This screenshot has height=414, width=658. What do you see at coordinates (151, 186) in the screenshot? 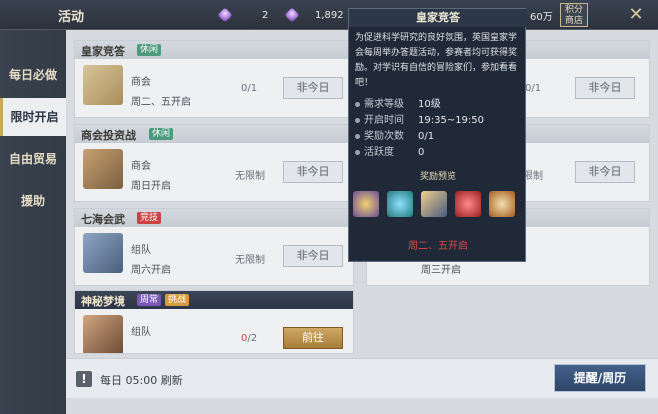
I see `activity-schedule: 周日开启` at bounding box center [151, 186].